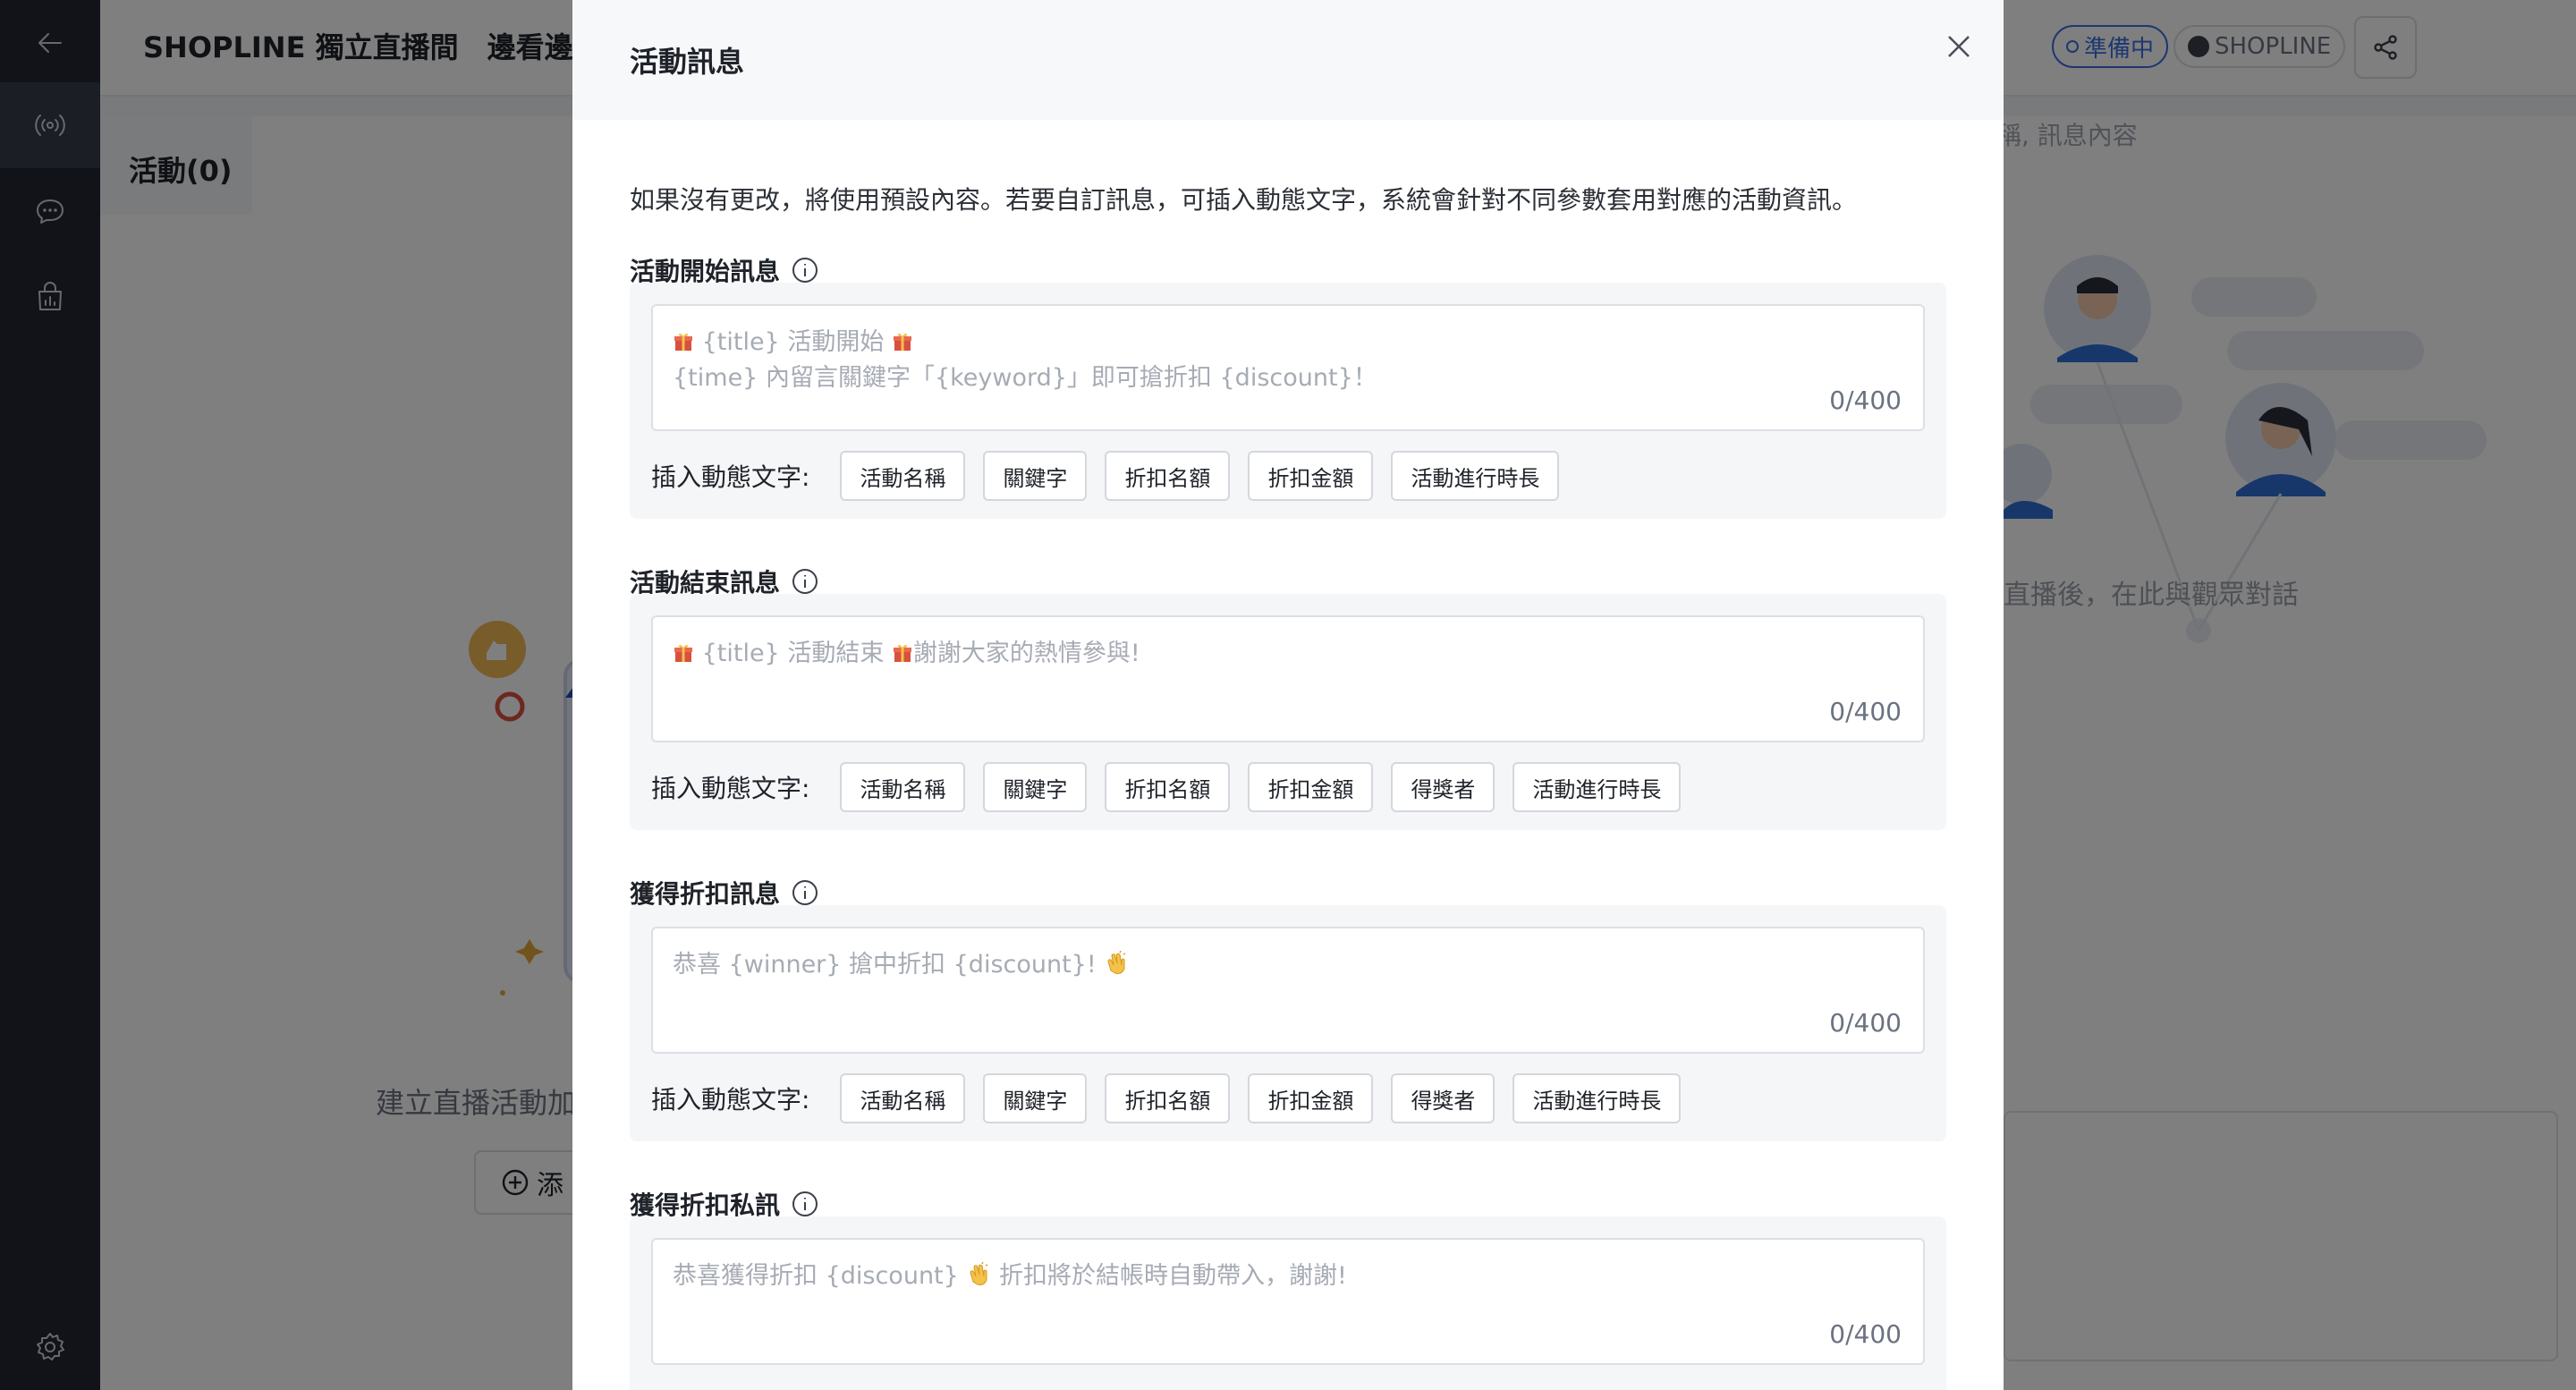  I want to click on placeholder-line: {title} 活動開始, so click(793, 339).